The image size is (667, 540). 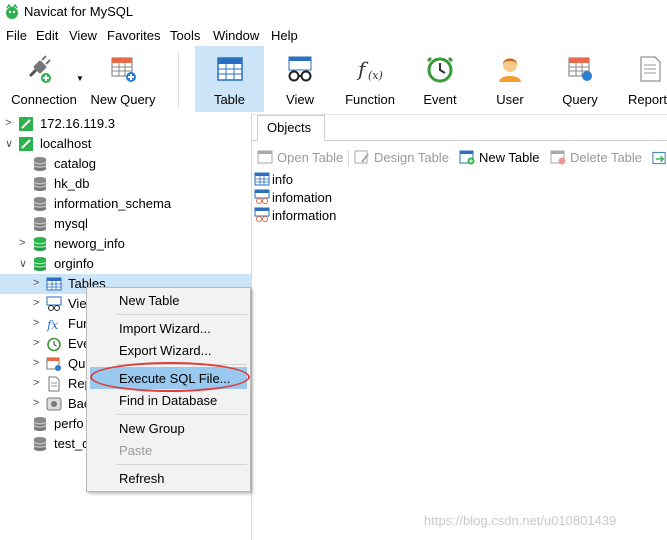 I want to click on tree-item-label: information_schema, so click(x=113, y=203).